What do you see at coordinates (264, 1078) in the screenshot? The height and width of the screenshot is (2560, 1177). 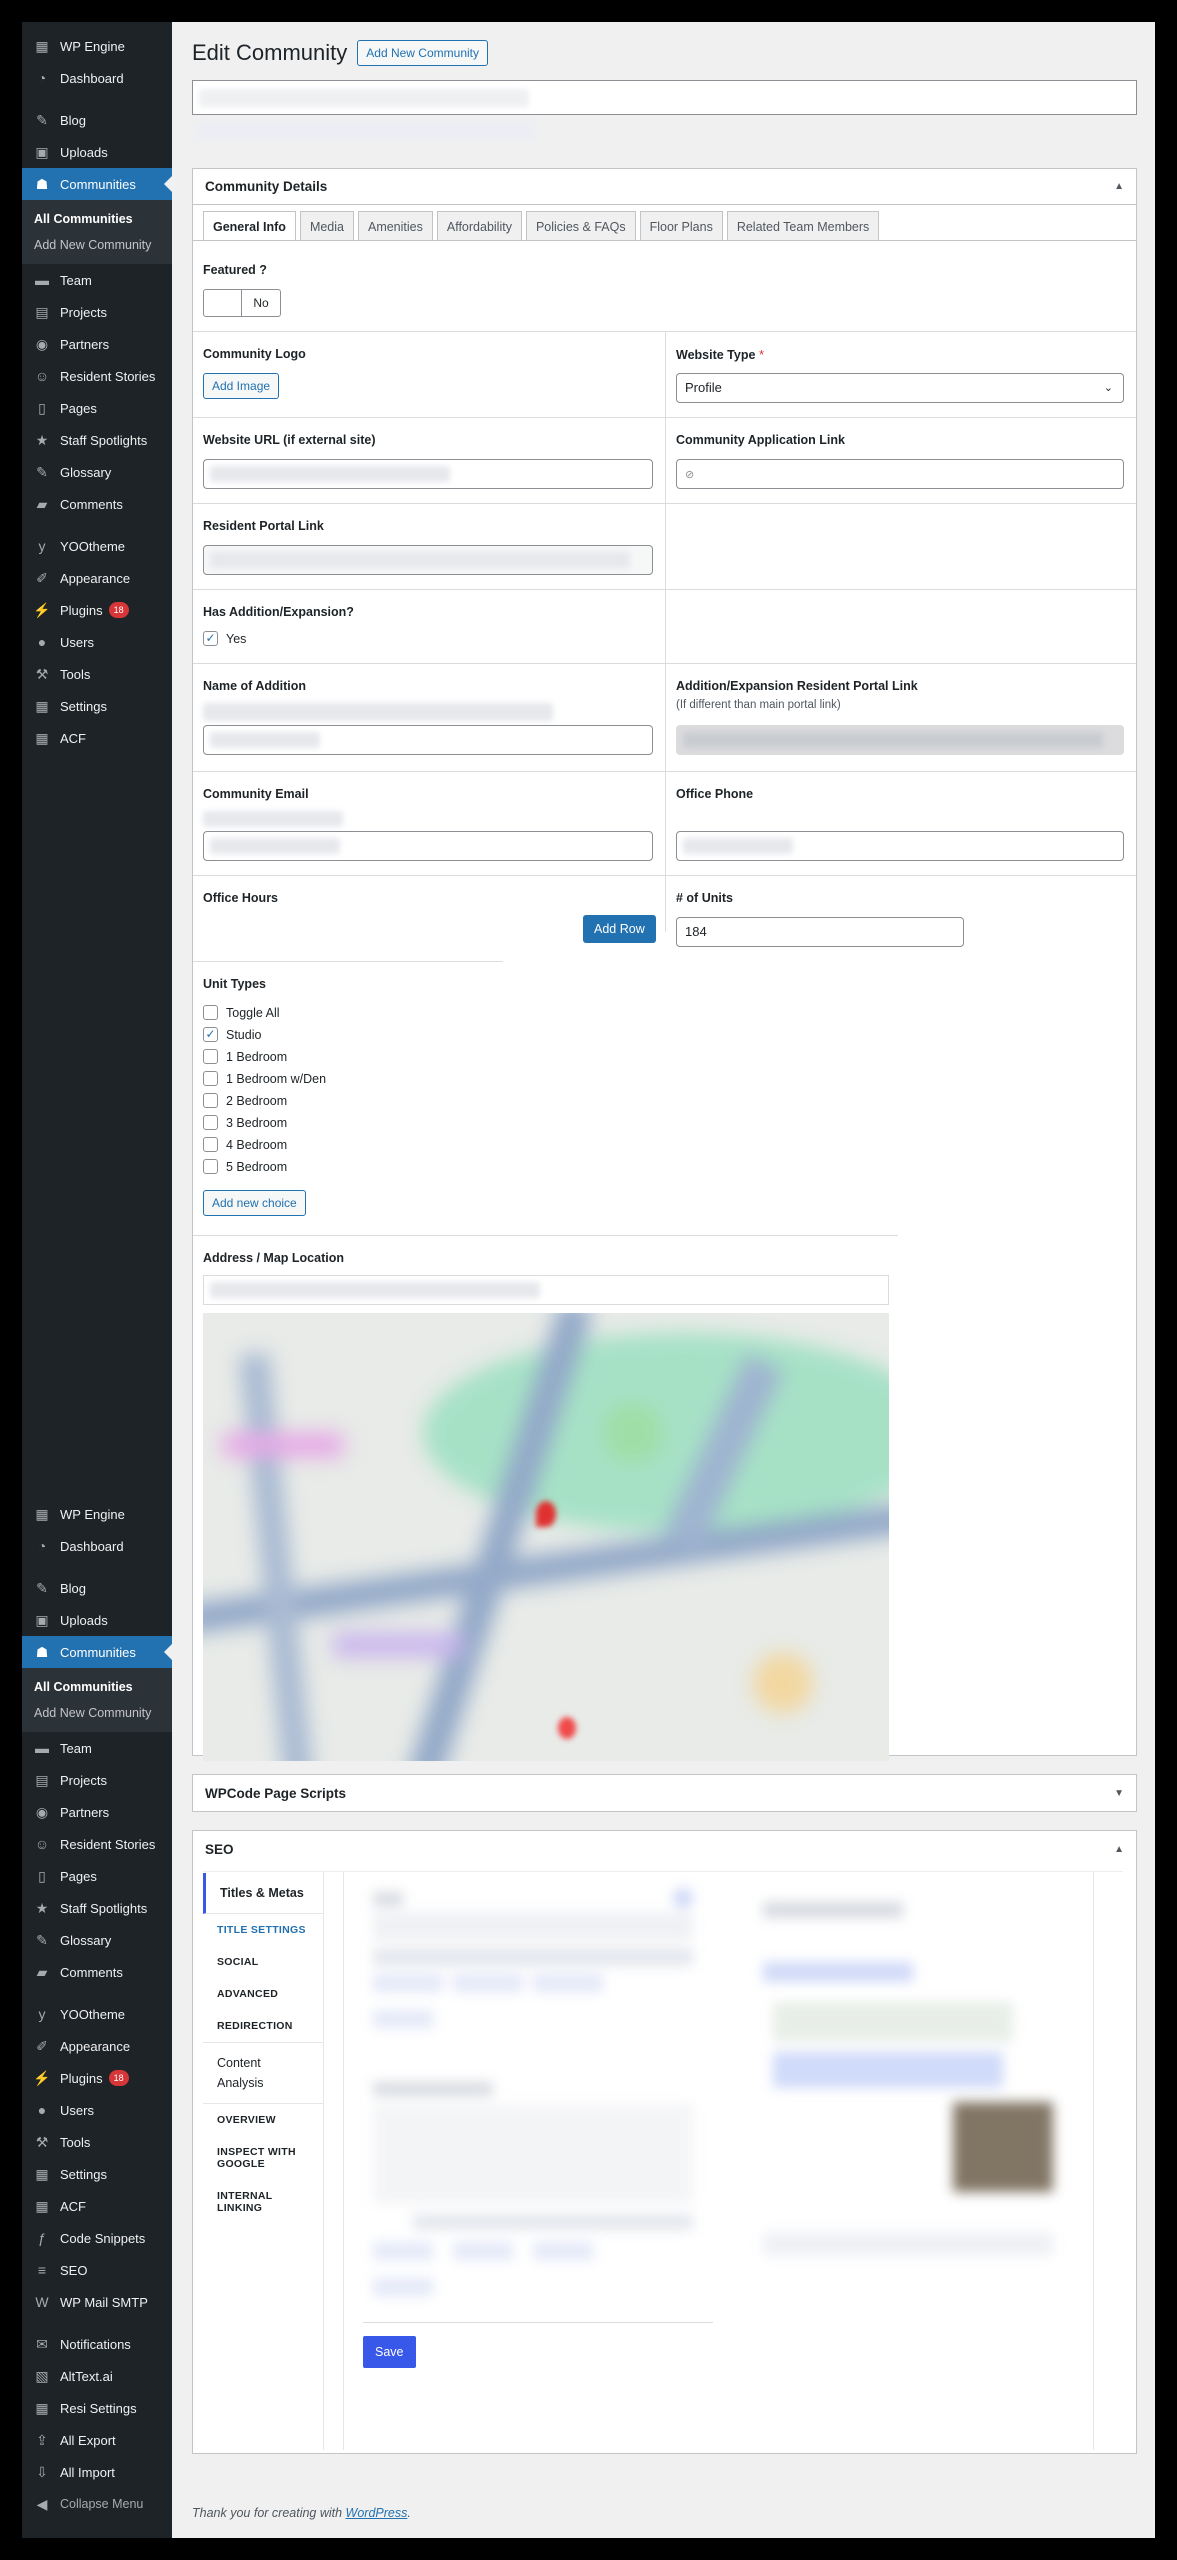 I see `unit-type-option: 1 Bedroom w/Den` at bounding box center [264, 1078].